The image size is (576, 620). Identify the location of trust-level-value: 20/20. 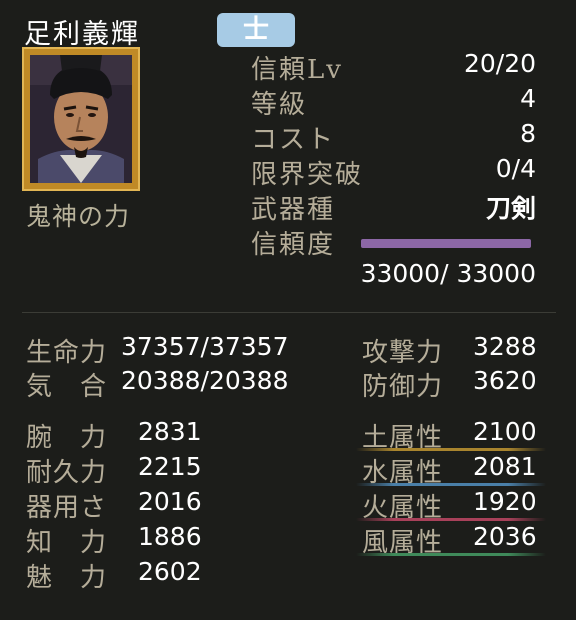
(499, 63).